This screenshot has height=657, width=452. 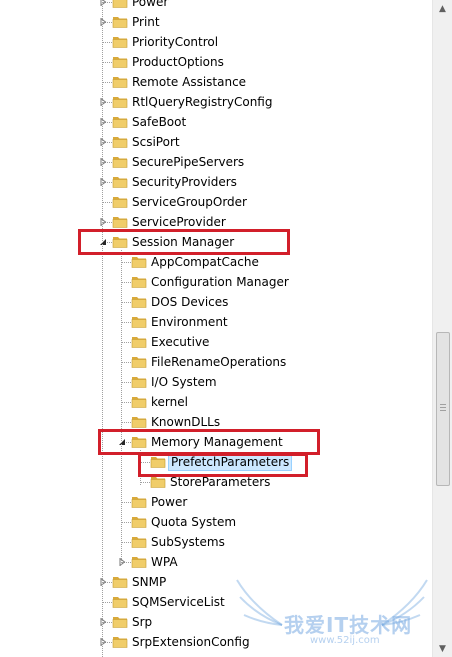 I want to click on tree-item: Session Manager, so click(x=216, y=242).